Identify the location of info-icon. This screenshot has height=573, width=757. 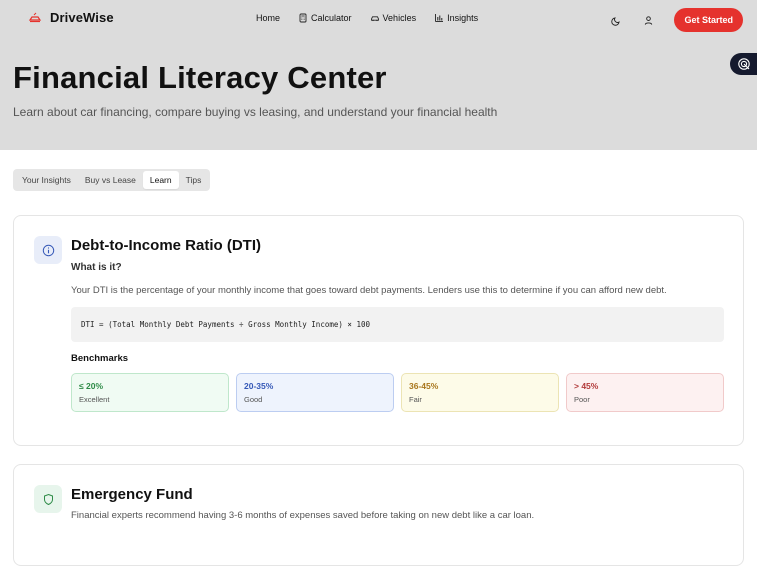
(48, 250).